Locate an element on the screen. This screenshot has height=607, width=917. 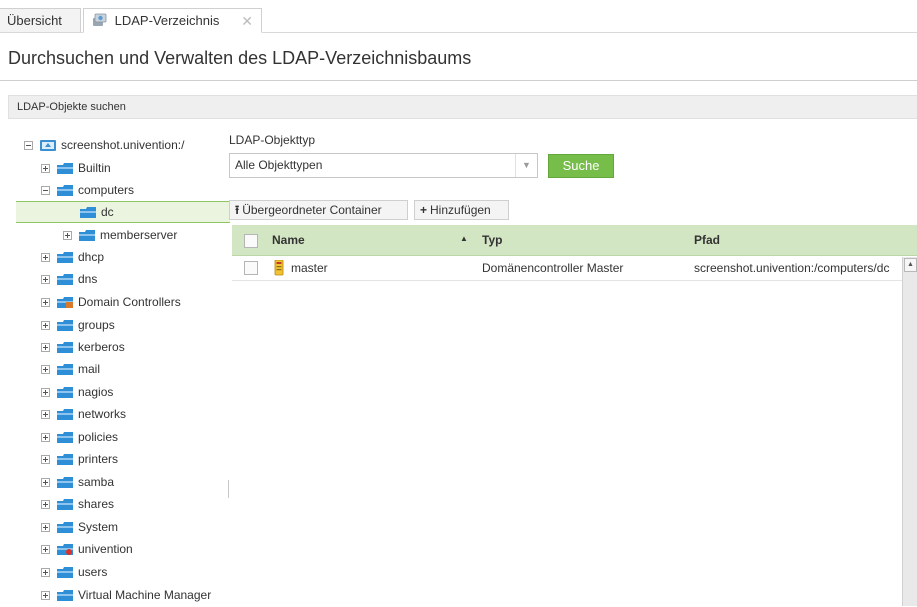
tree-item-label: dns is located at coordinates (88, 279).